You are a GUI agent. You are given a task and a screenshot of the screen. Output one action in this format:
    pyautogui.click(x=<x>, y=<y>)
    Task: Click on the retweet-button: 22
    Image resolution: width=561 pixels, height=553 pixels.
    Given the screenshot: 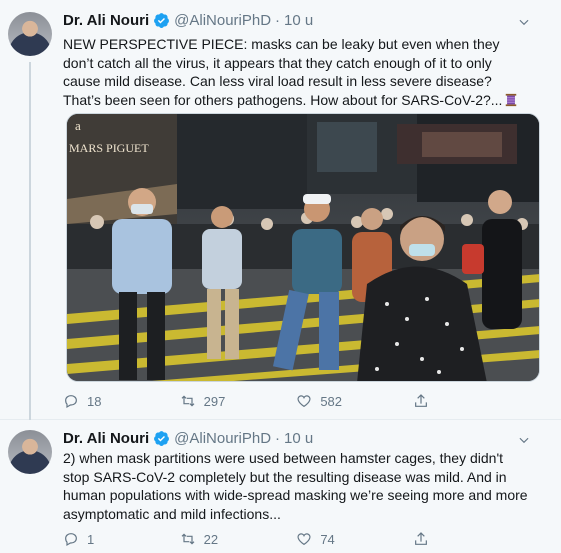 What is the action you would take?
    pyautogui.click(x=210, y=539)
    